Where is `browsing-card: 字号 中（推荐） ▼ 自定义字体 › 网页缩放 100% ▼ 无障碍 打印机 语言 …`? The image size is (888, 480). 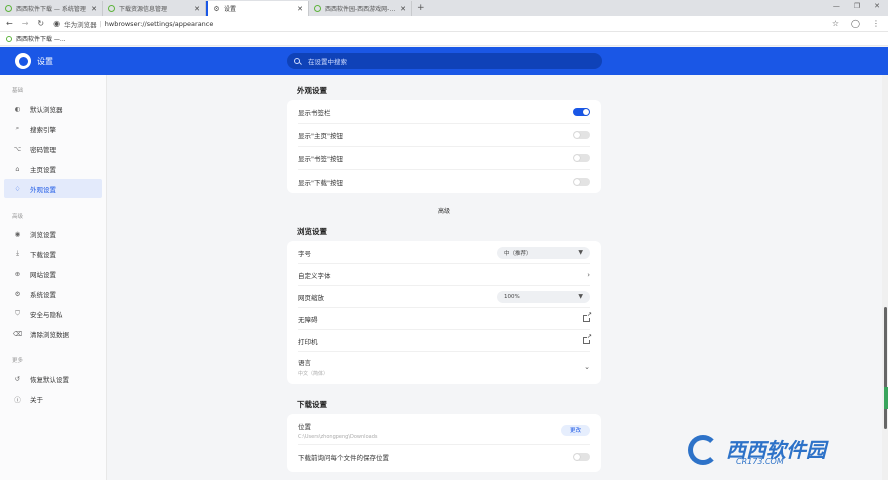
browsing-card: 字号 中（推荐） ▼ 自定义字体 › 网页缩放 100% ▼ 无障碍 打印机 语言 … is located at coordinates (444, 312).